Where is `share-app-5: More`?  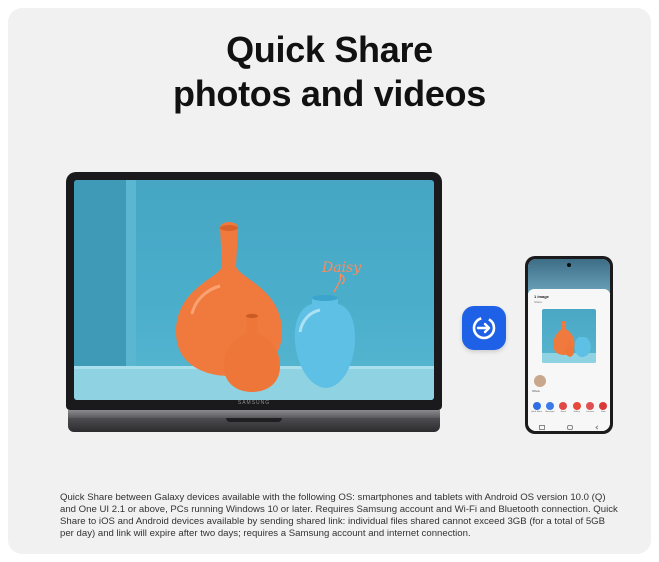 share-app-5: More is located at coordinates (603, 409).